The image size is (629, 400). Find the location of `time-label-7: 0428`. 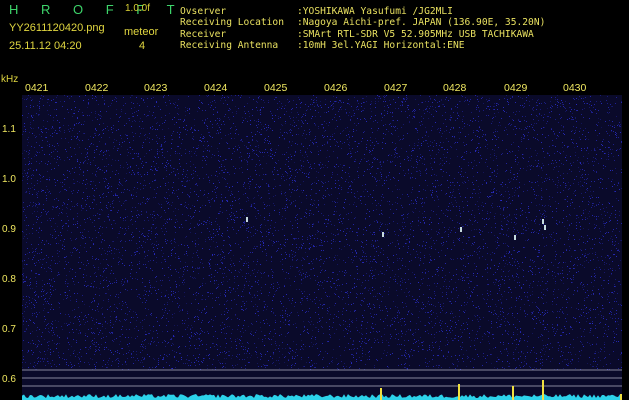

time-label-7: 0428 is located at coordinates (455, 88).